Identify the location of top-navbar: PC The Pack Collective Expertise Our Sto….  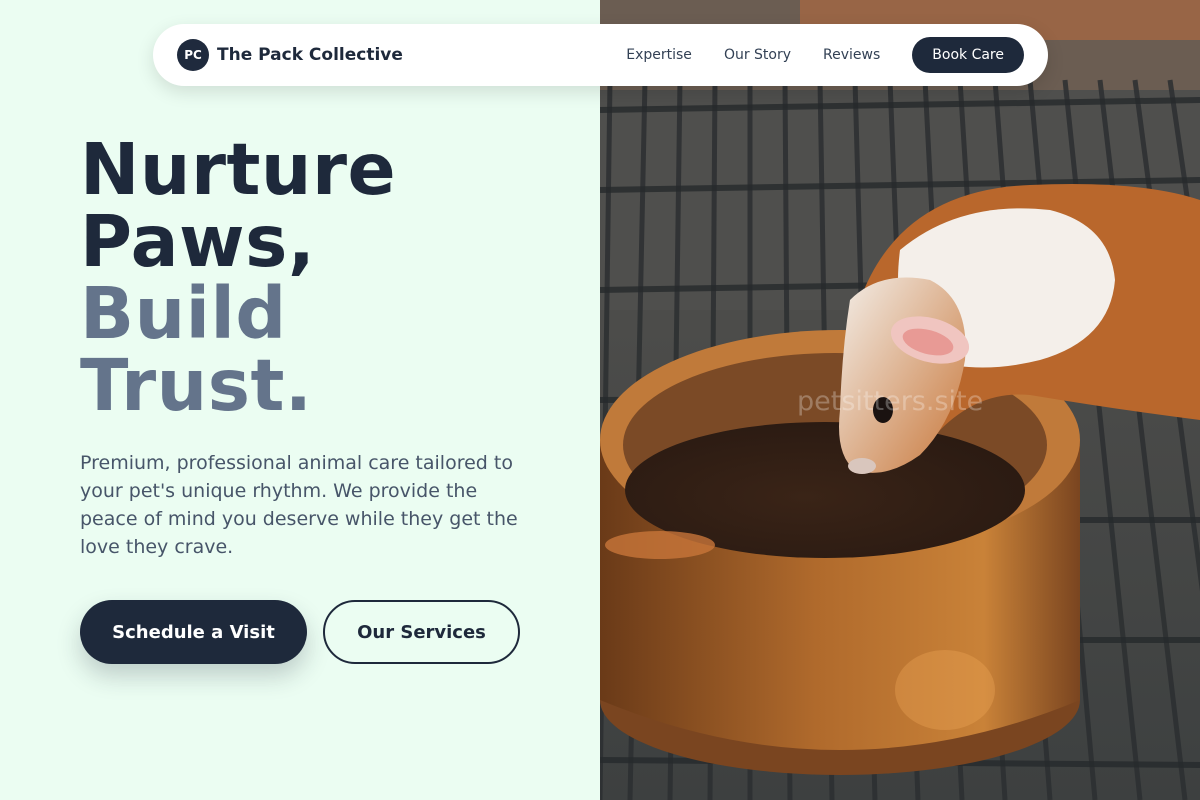
(600, 55).